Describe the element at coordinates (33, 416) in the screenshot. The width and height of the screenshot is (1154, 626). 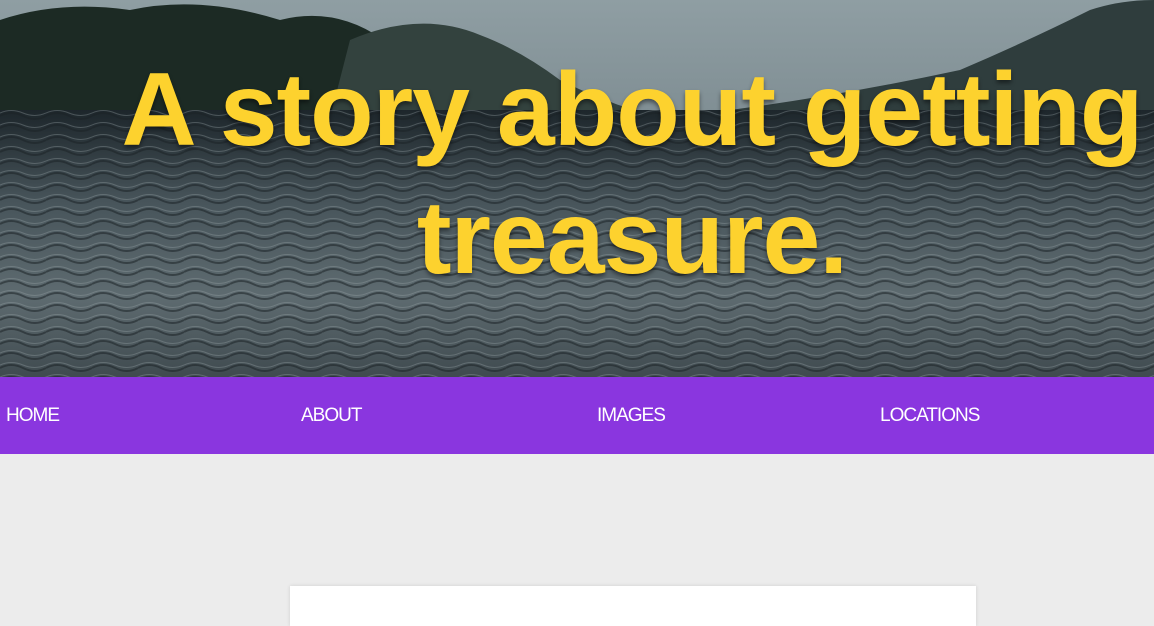
I see `nav-item-home: HOME` at that location.